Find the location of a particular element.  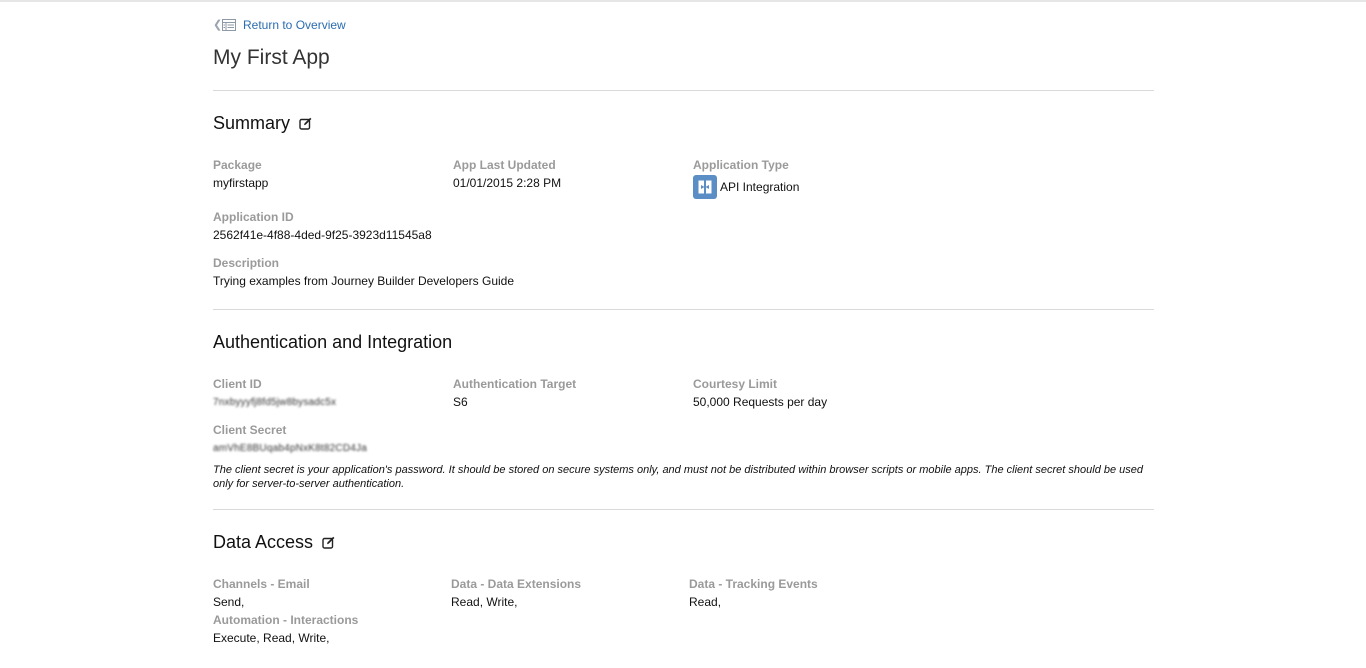

description-label: Description is located at coordinates (246, 263).